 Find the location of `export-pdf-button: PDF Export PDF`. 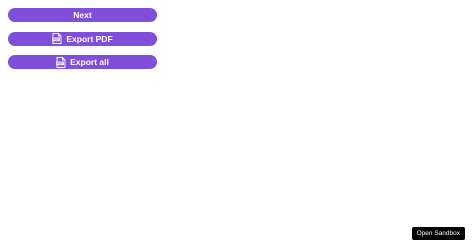

export-pdf-button: PDF Export PDF is located at coordinates (82, 38).